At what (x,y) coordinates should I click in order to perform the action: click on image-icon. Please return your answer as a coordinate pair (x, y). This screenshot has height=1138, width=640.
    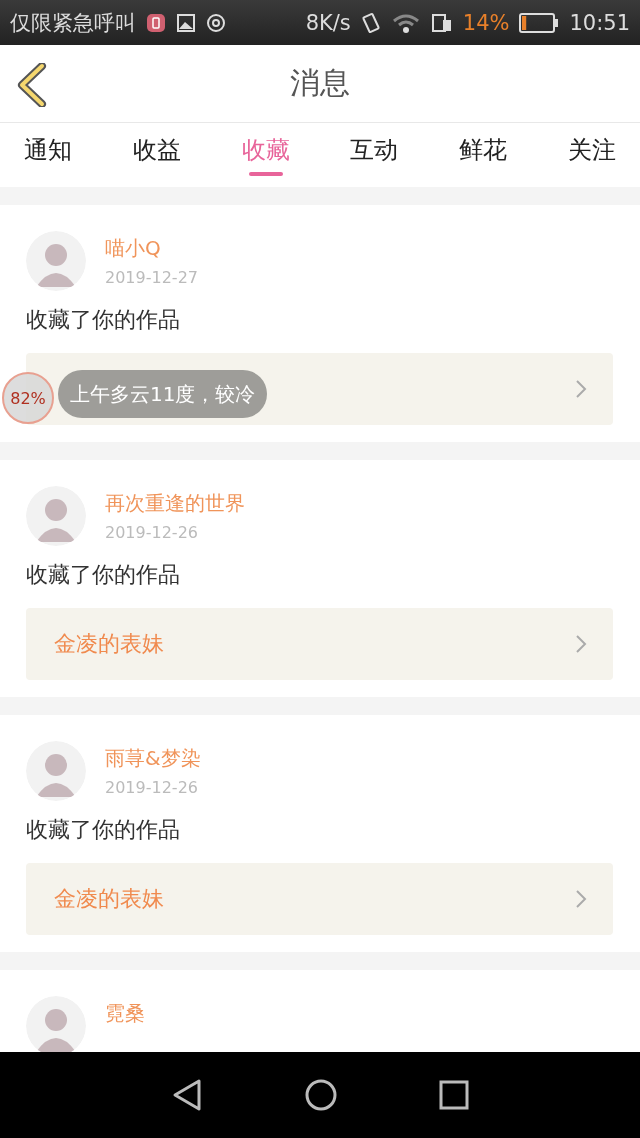
    Looking at the image, I should click on (186, 22).